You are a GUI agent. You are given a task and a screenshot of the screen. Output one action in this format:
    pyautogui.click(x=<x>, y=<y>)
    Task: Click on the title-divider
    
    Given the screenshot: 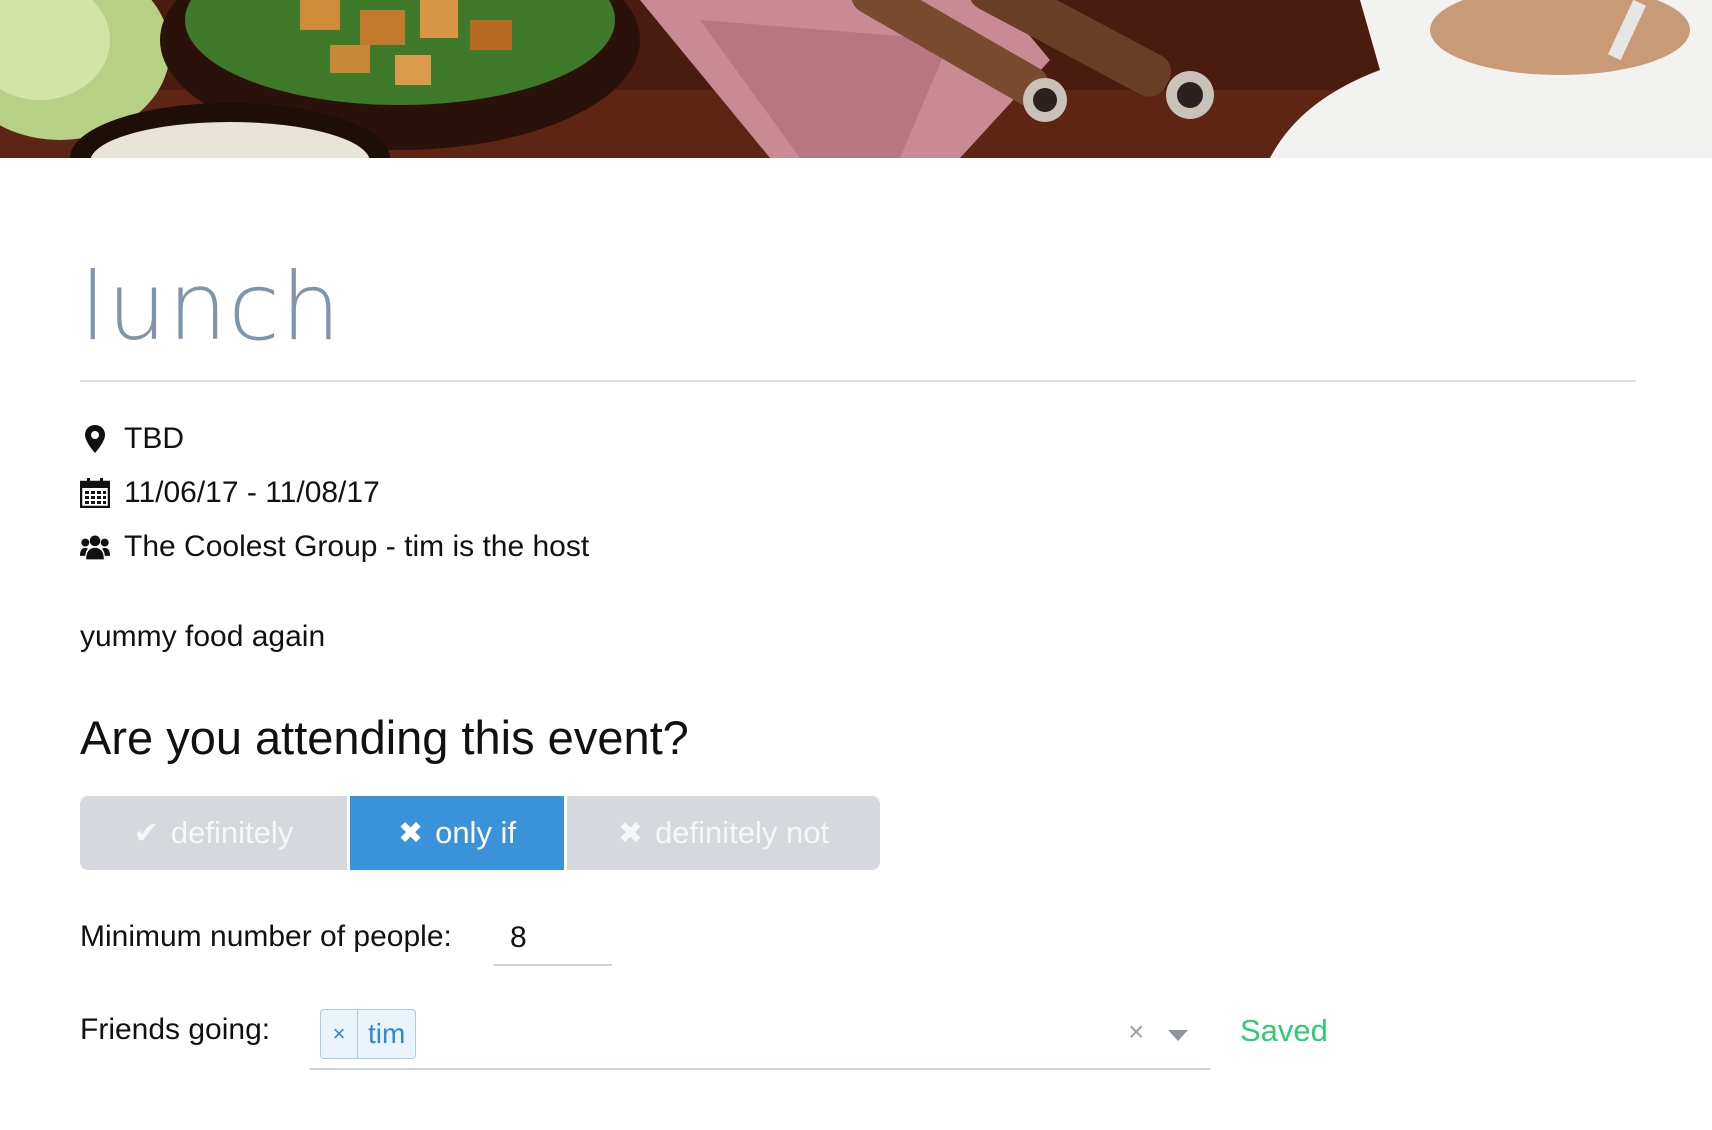 What is the action you would take?
    pyautogui.click(x=858, y=381)
    